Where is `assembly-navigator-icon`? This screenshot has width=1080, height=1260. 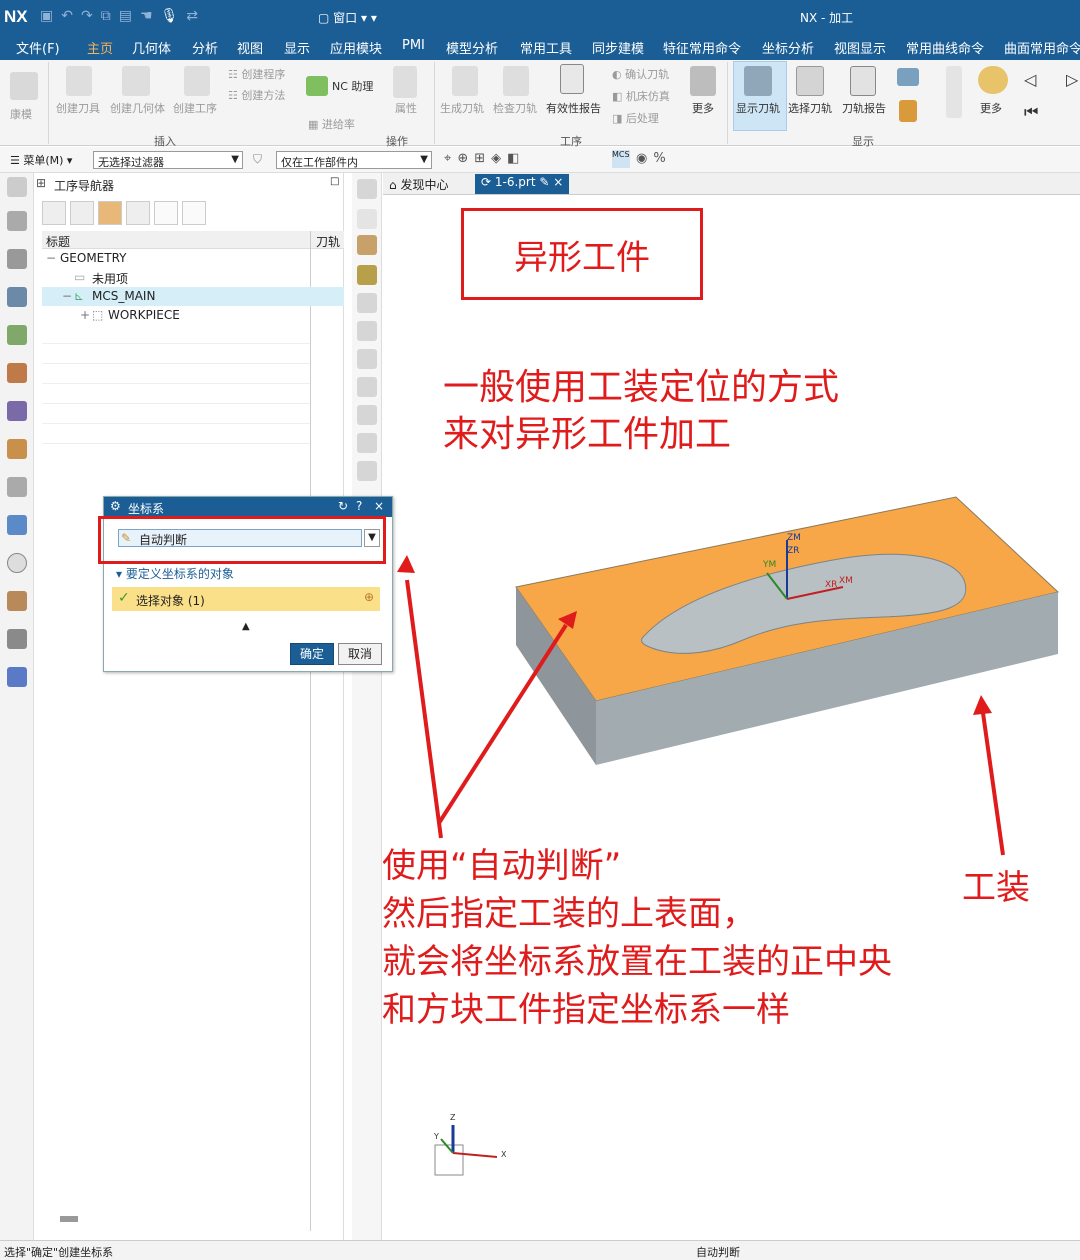
assembly-navigator-icon is located at coordinates (17, 259).